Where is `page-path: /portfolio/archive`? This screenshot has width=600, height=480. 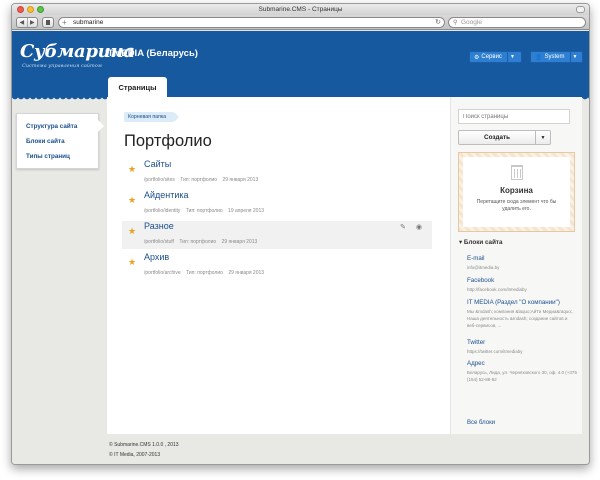 page-path: /portfolio/archive is located at coordinates (162, 273).